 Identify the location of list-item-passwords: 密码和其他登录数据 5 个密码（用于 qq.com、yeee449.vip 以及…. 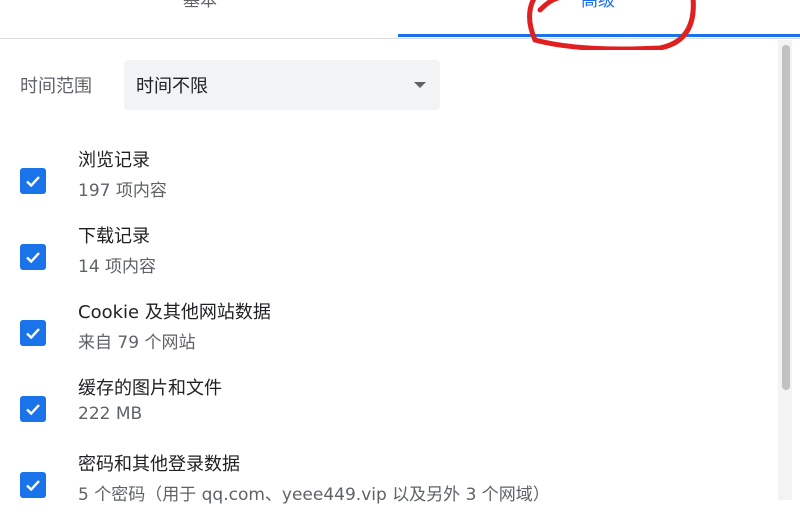
(390, 484).